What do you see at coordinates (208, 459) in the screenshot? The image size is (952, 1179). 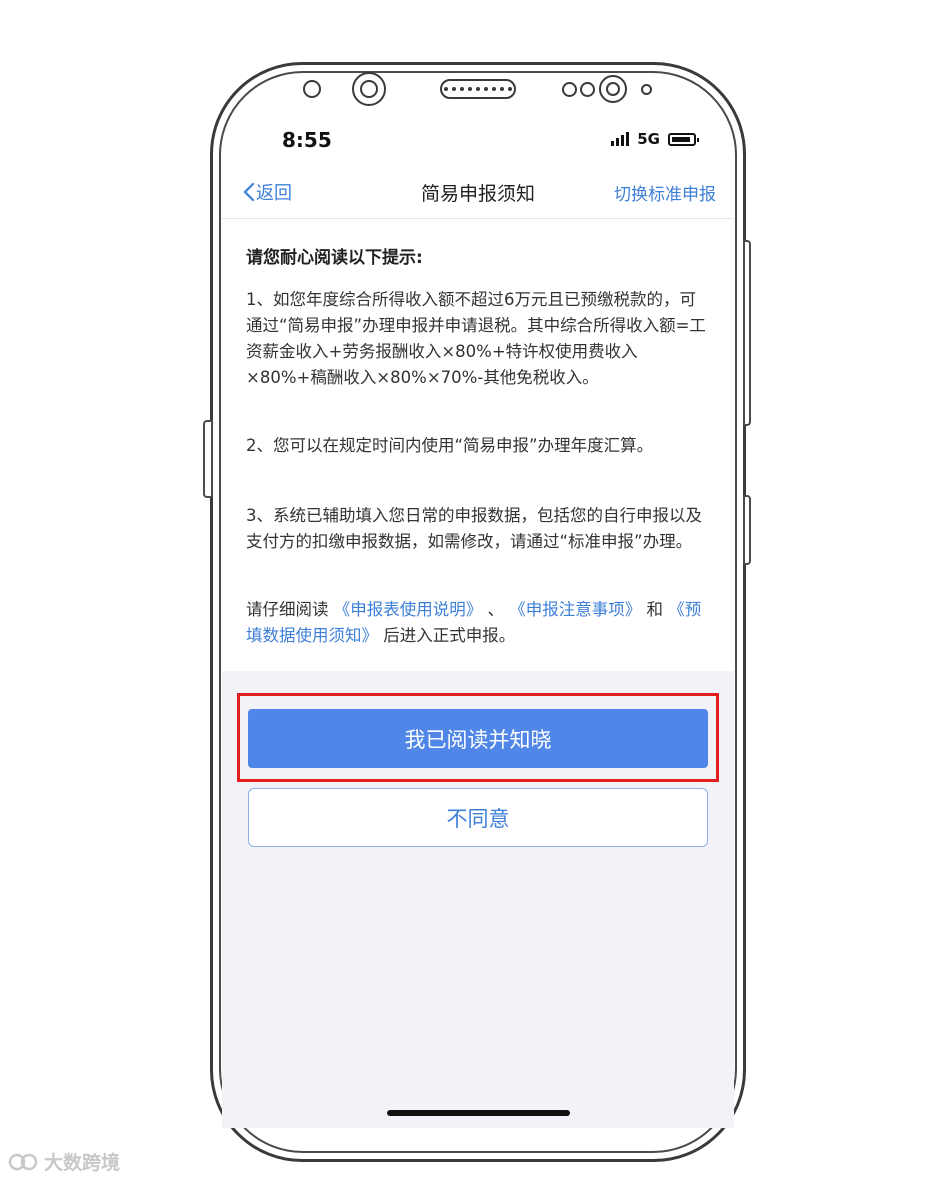 I see `phone-side-button-left` at bounding box center [208, 459].